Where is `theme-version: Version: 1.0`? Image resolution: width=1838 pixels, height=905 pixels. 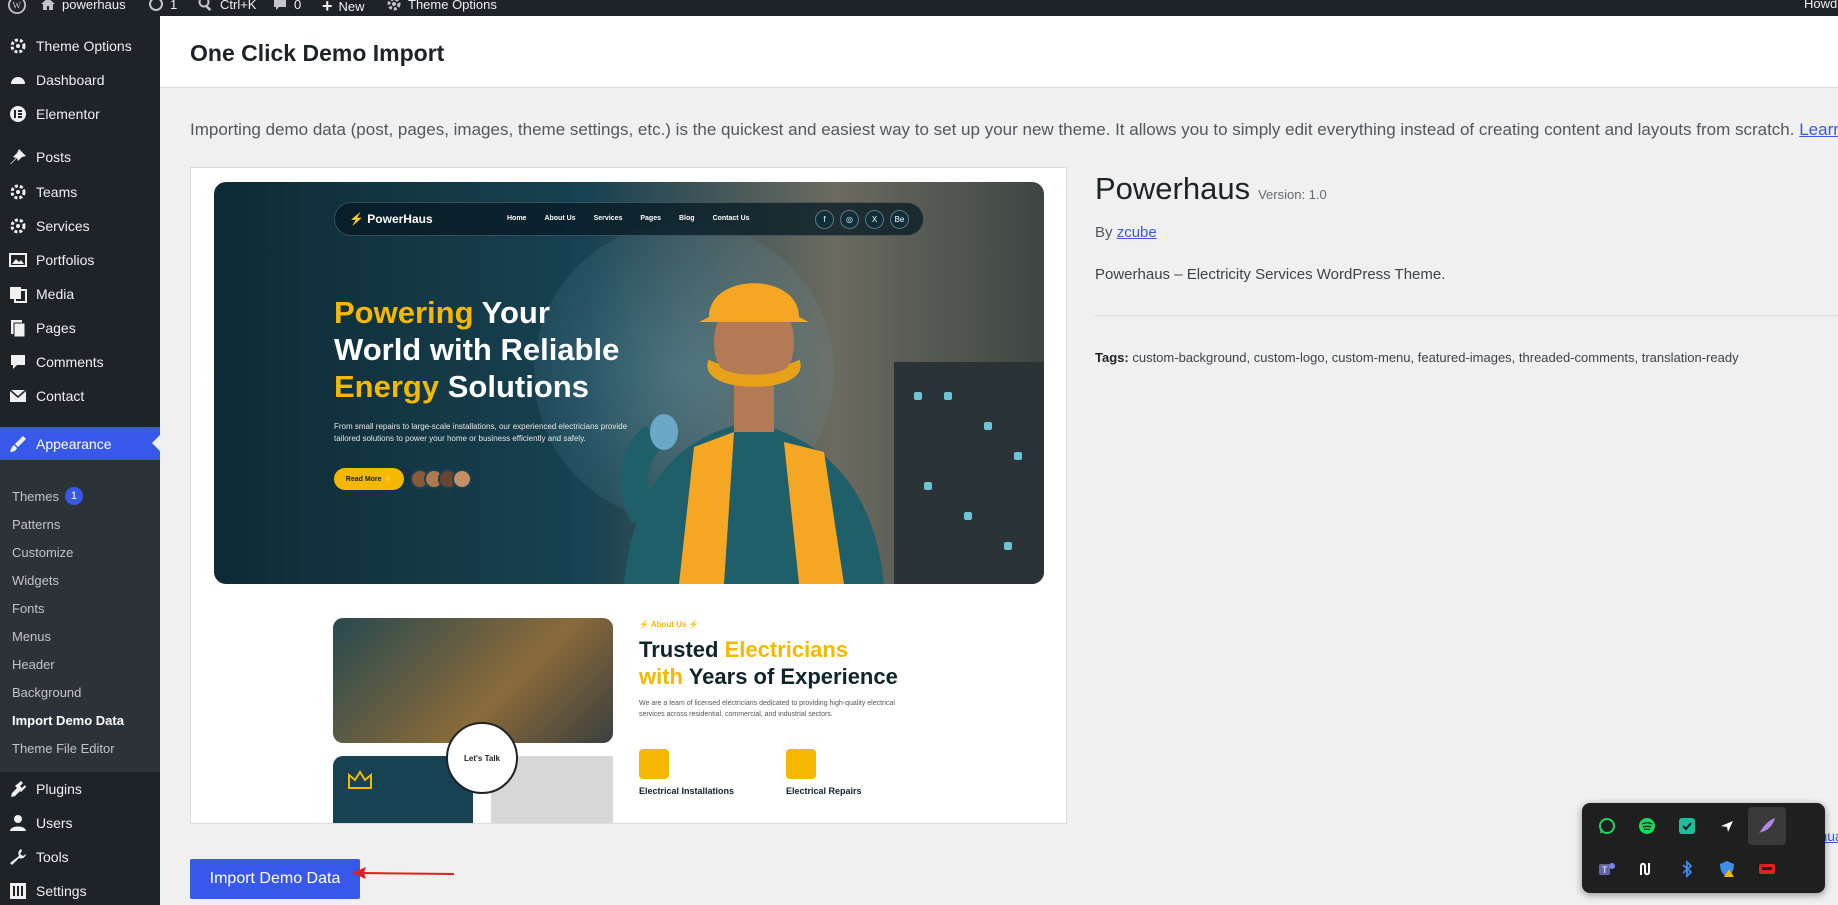 theme-version: Version: 1.0 is located at coordinates (1292, 194).